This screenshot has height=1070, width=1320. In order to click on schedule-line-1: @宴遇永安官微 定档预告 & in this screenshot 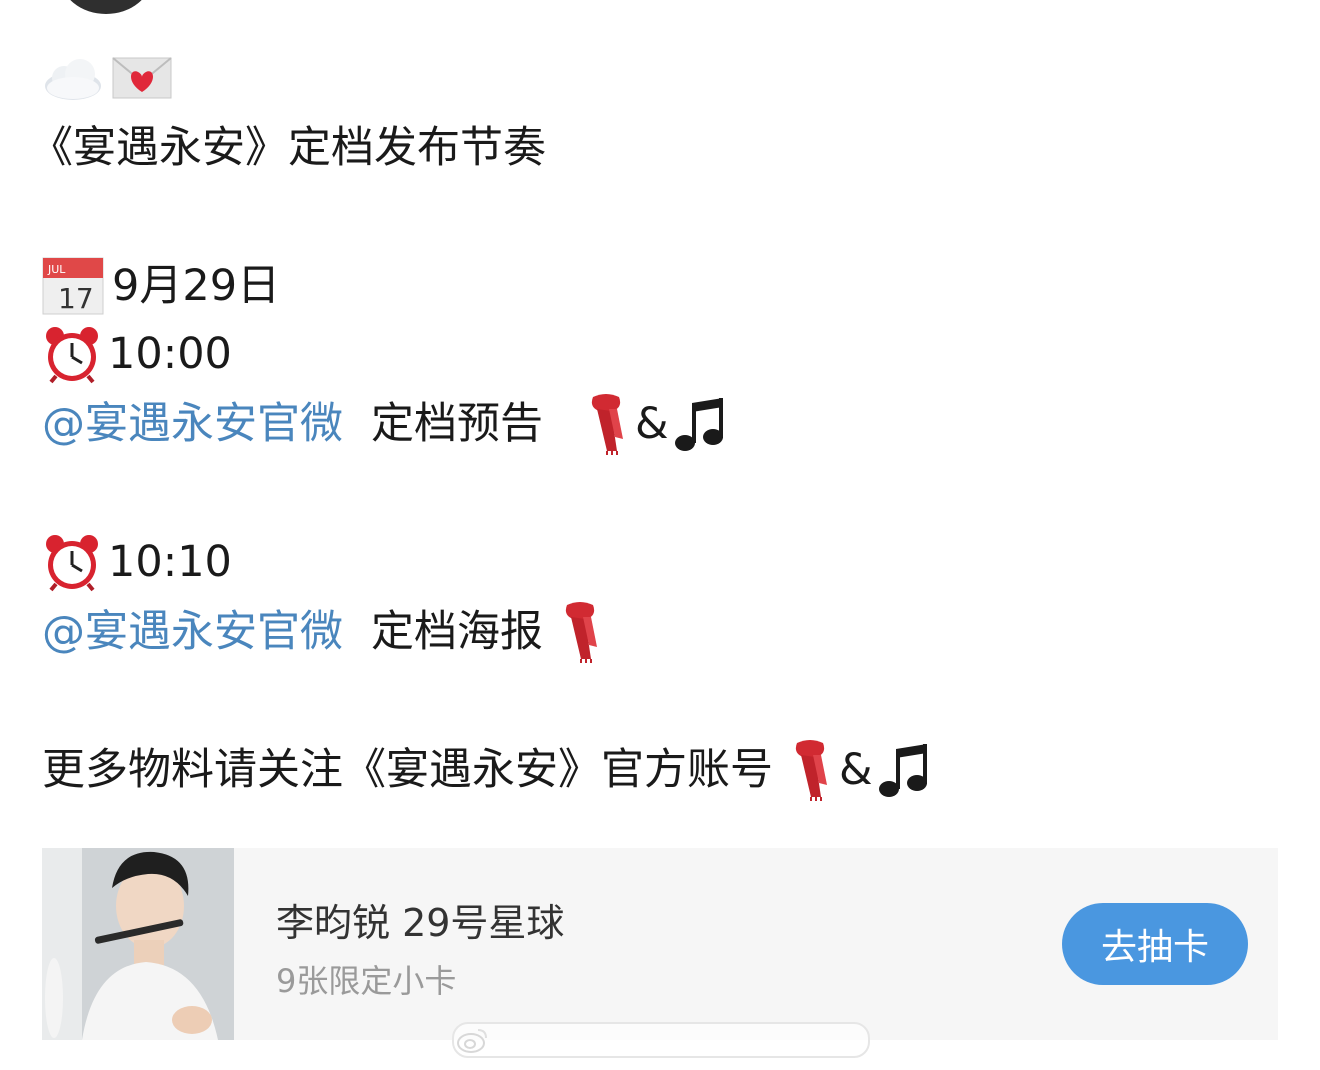, I will do `click(383, 424)`.